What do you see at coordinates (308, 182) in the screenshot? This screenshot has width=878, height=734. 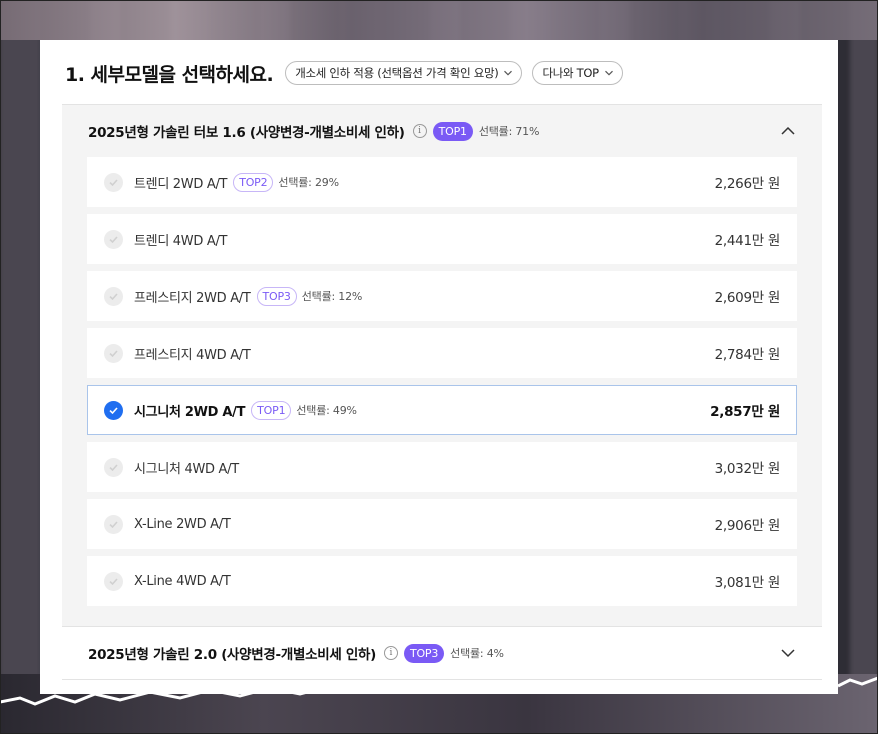 I see `selection-rate: 선택률: 29%` at bounding box center [308, 182].